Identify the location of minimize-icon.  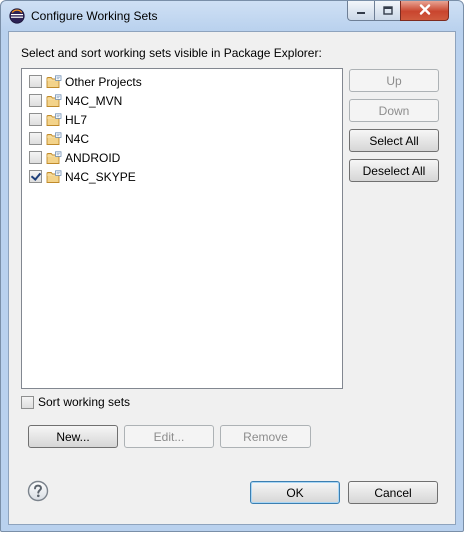
(361, 11).